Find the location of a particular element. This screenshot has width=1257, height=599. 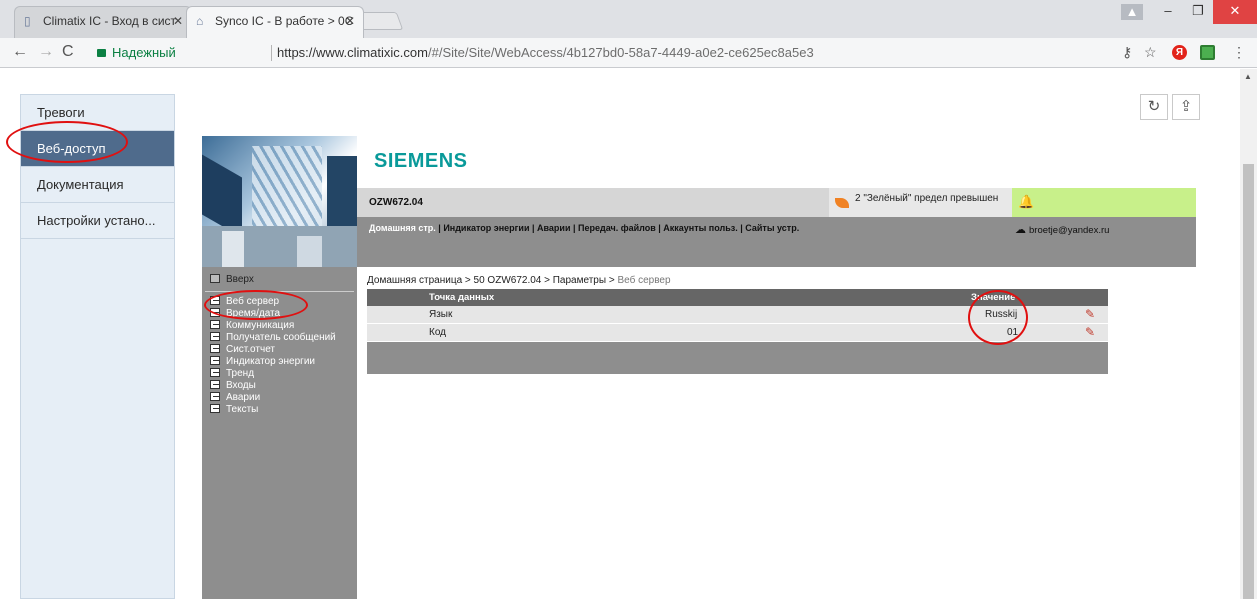

bookmark-star-icon: ☆ is located at coordinates (1150, 52).